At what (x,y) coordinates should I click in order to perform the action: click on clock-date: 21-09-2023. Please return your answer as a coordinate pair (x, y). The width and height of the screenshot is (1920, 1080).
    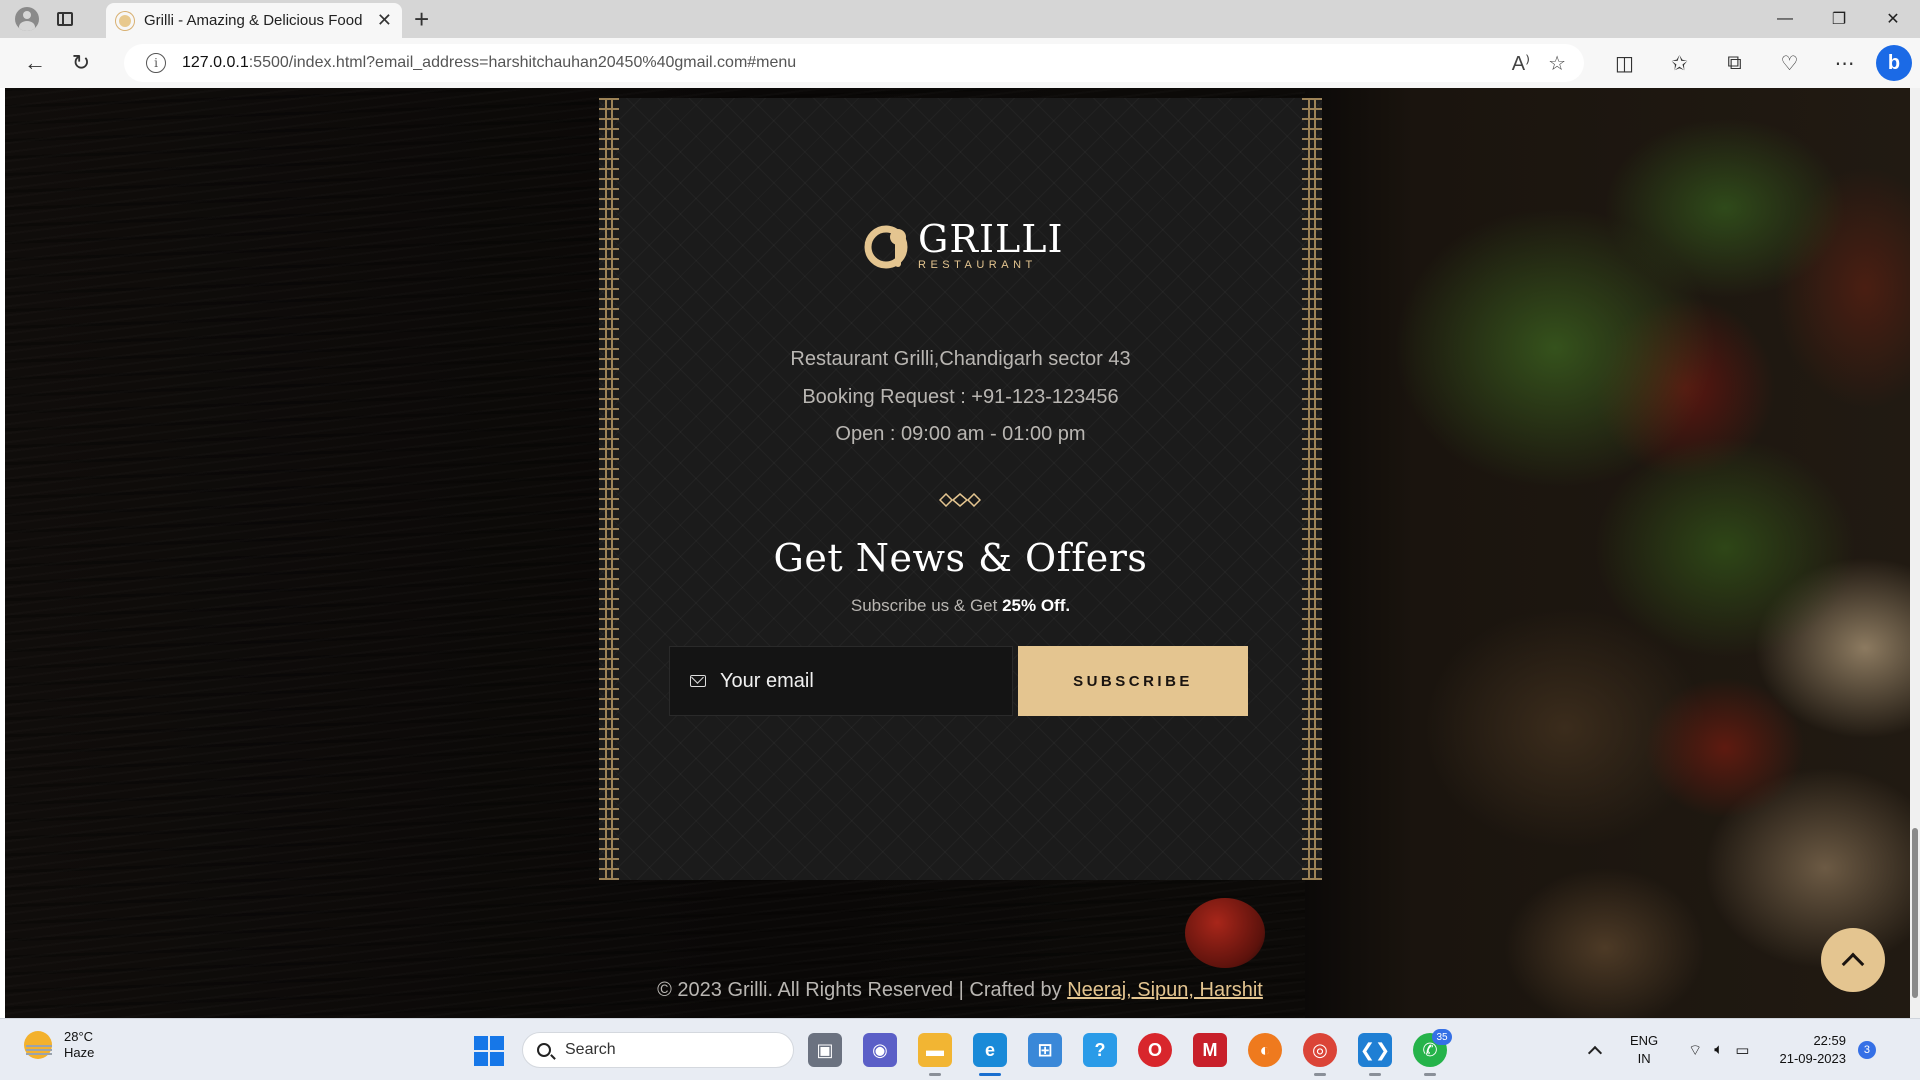
    Looking at the image, I should click on (1812, 1058).